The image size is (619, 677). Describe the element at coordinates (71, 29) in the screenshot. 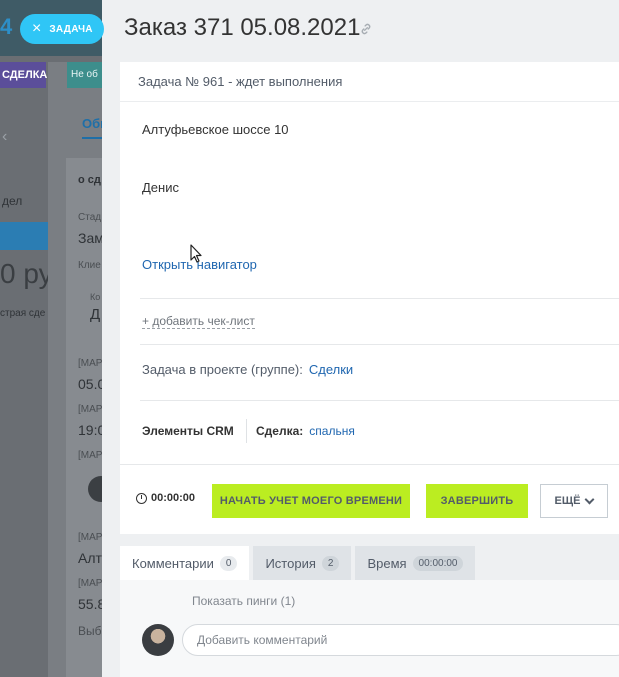

I see `close-slider-label: ЗАДАЧА` at that location.